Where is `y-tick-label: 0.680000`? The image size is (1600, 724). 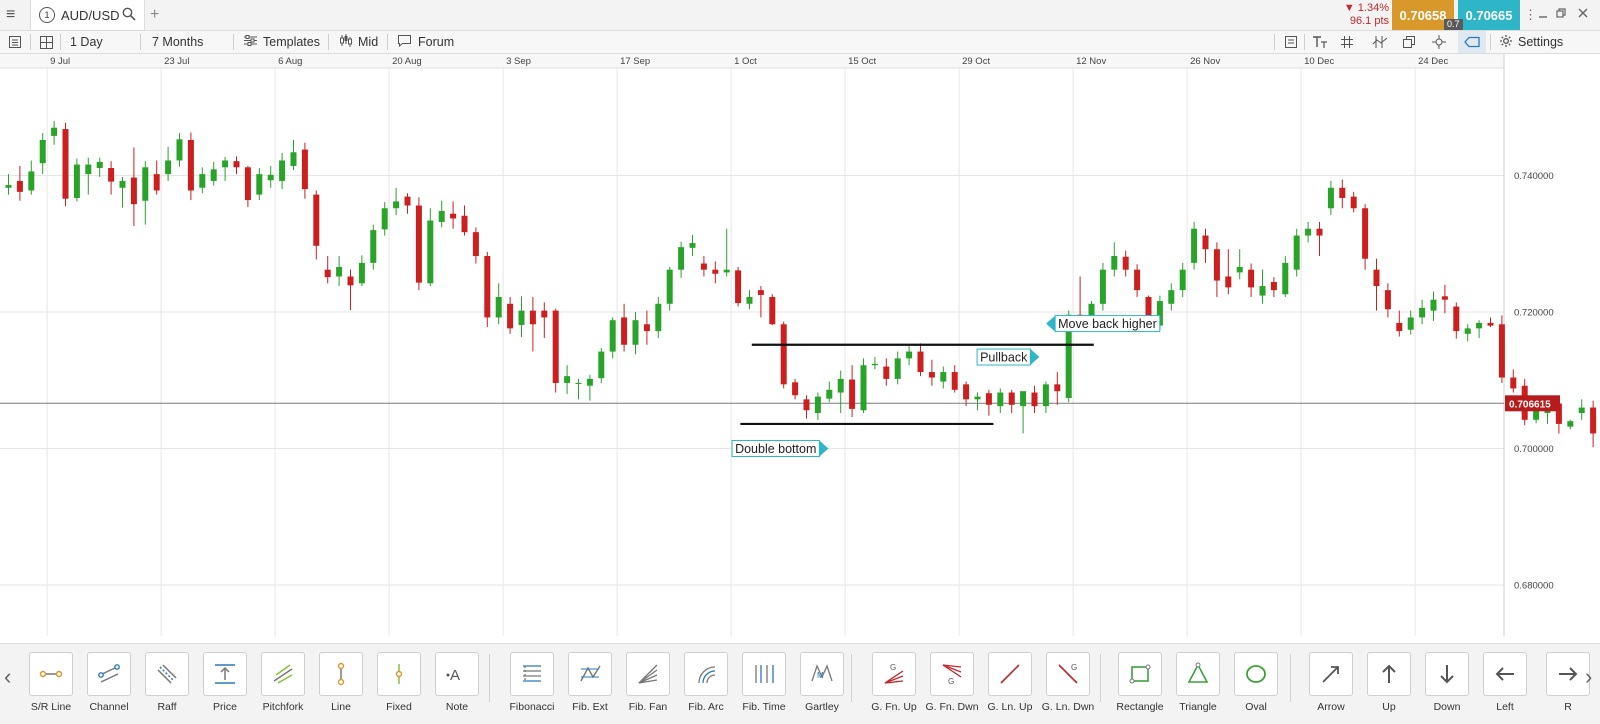 y-tick-label: 0.680000 is located at coordinates (1534, 585).